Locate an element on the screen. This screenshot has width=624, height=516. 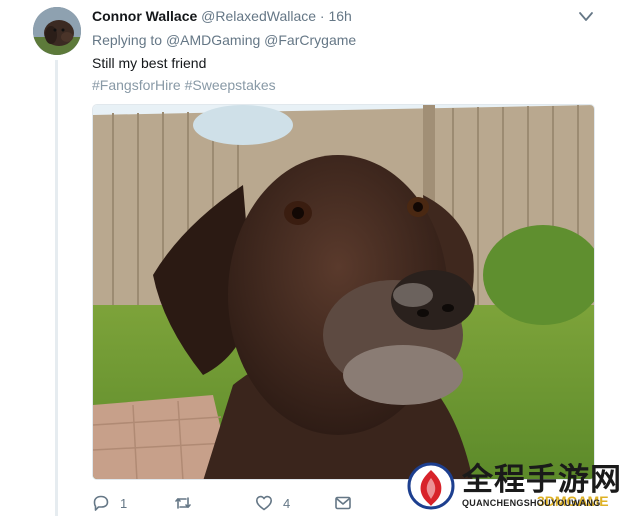
site-watermark: 全程手游网 3DMGAME QUANCHENGSHOUYOUWANG is located at coordinates (515, 488).